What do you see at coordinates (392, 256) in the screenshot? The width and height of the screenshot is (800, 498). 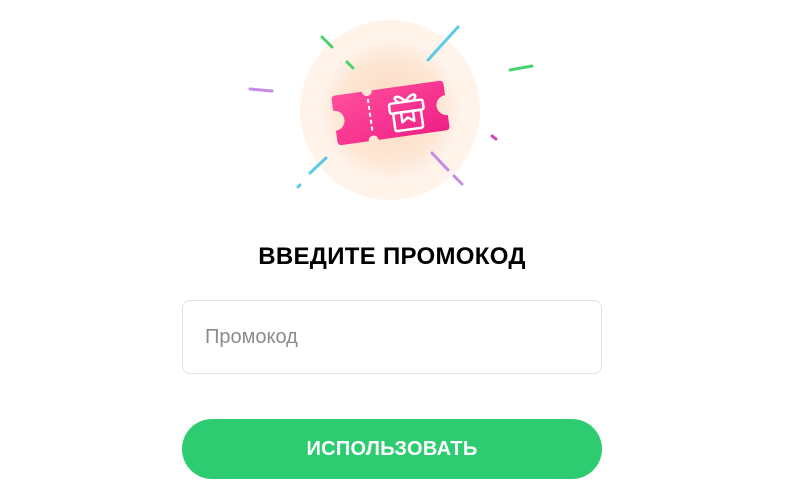 I see `page-title: ВВЕДИТЕ ПРОМОКОД` at bounding box center [392, 256].